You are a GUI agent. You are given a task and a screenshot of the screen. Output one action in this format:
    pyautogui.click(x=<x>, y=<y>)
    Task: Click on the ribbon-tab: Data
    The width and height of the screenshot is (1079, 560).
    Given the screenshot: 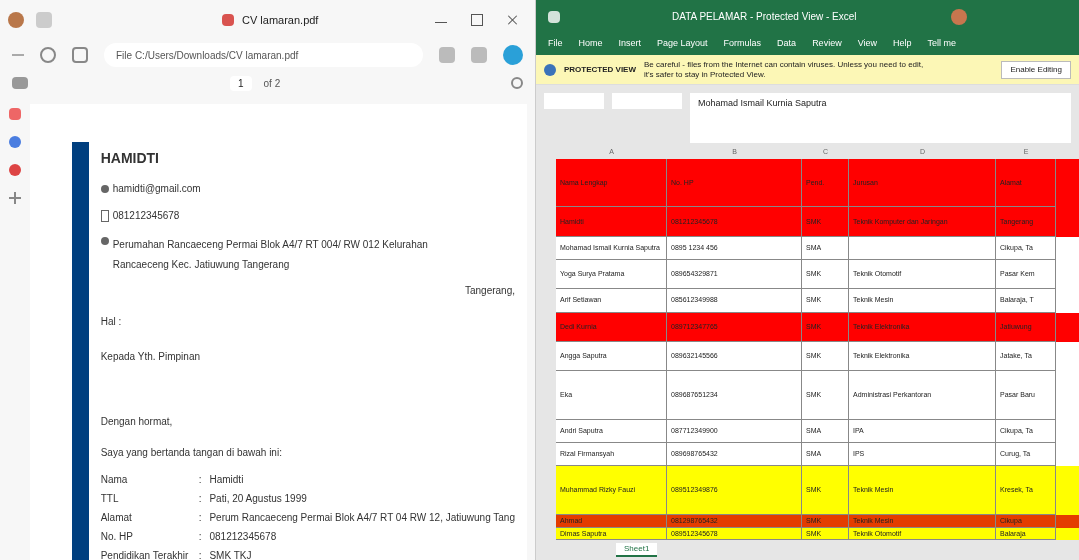 What is the action you would take?
    pyautogui.click(x=787, y=44)
    